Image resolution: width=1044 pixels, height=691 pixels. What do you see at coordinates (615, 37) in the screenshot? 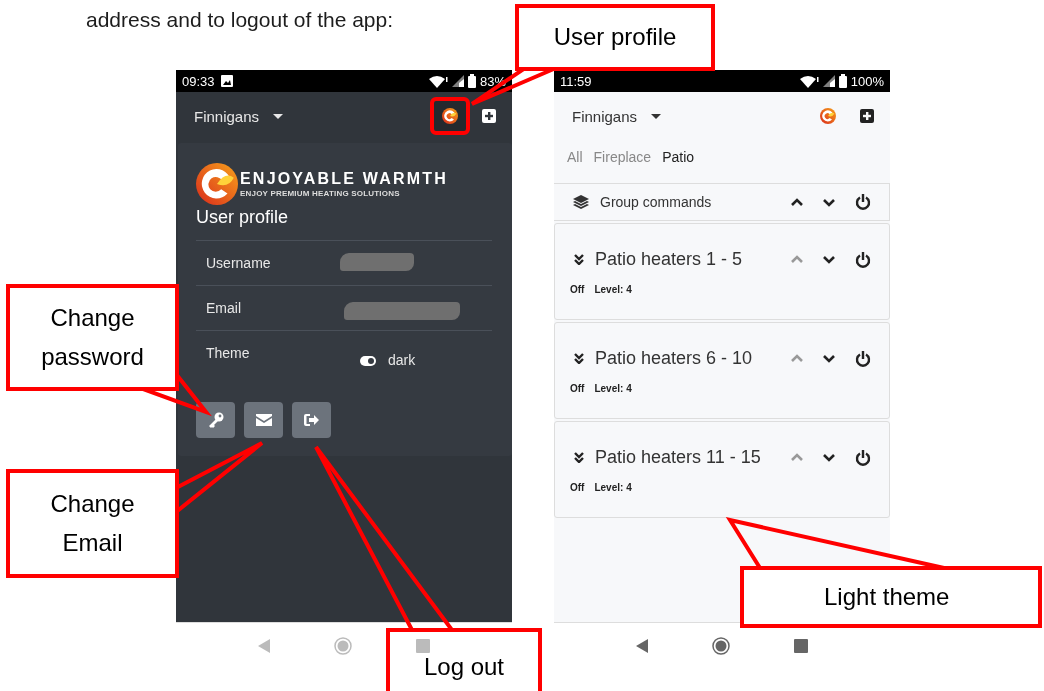
I see `callout: User profile` at bounding box center [615, 37].